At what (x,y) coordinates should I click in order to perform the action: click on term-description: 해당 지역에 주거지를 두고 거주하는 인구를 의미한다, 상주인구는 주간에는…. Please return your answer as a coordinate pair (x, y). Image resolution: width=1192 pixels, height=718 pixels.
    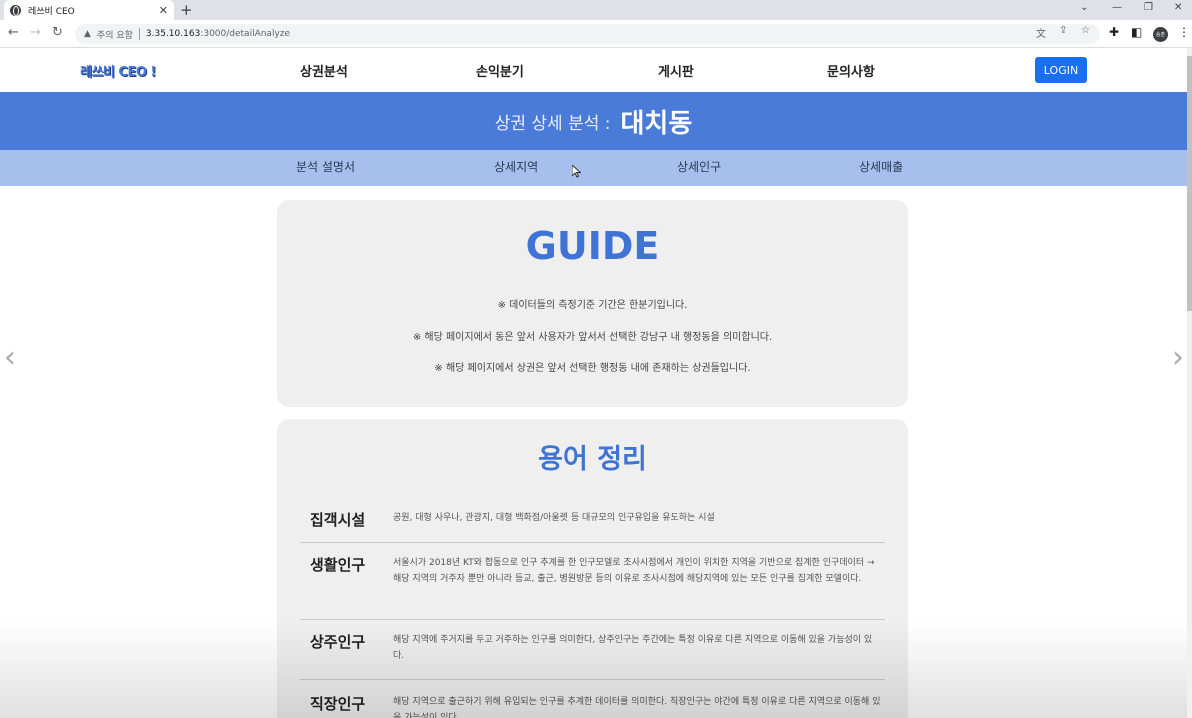
    Looking at the image, I should click on (633, 648).